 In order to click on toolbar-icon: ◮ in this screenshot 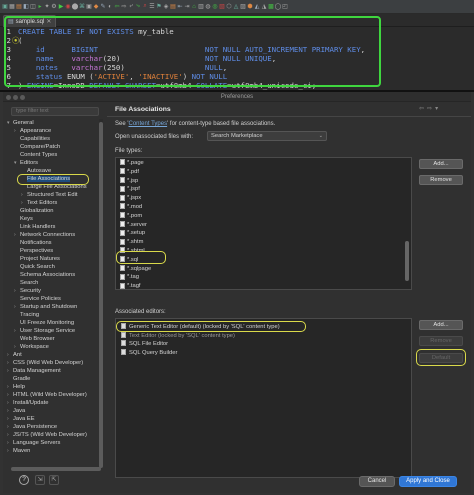, I will do `click(264, 7)`.